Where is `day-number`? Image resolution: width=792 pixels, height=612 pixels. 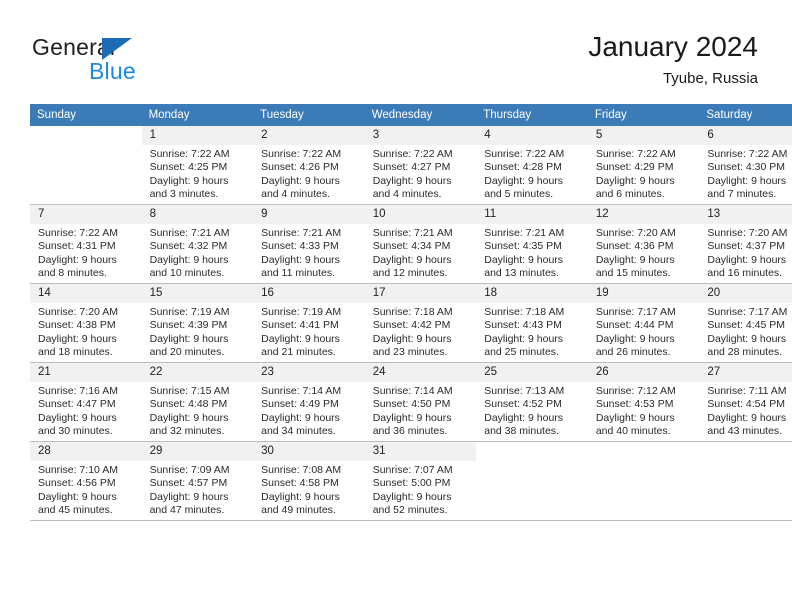 day-number is located at coordinates (532, 451).